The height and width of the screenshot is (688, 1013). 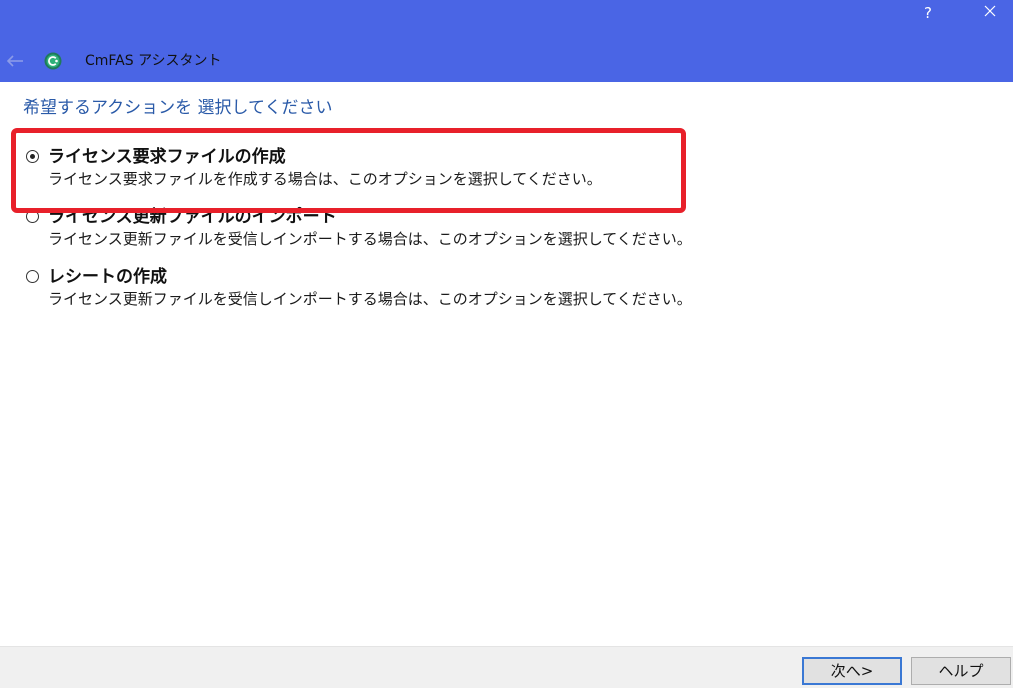 What do you see at coordinates (107, 277) in the screenshot?
I see `option-title: レシートの作成` at bounding box center [107, 277].